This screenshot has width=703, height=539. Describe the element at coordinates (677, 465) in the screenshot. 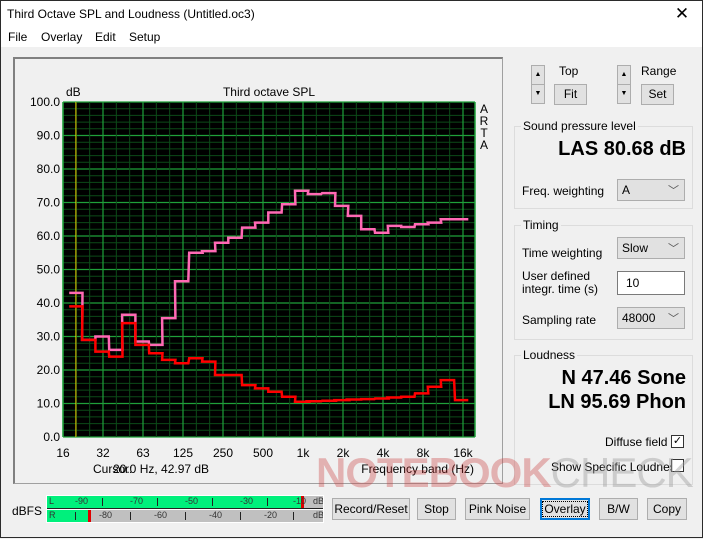

I see `show-specific-checkbox` at that location.